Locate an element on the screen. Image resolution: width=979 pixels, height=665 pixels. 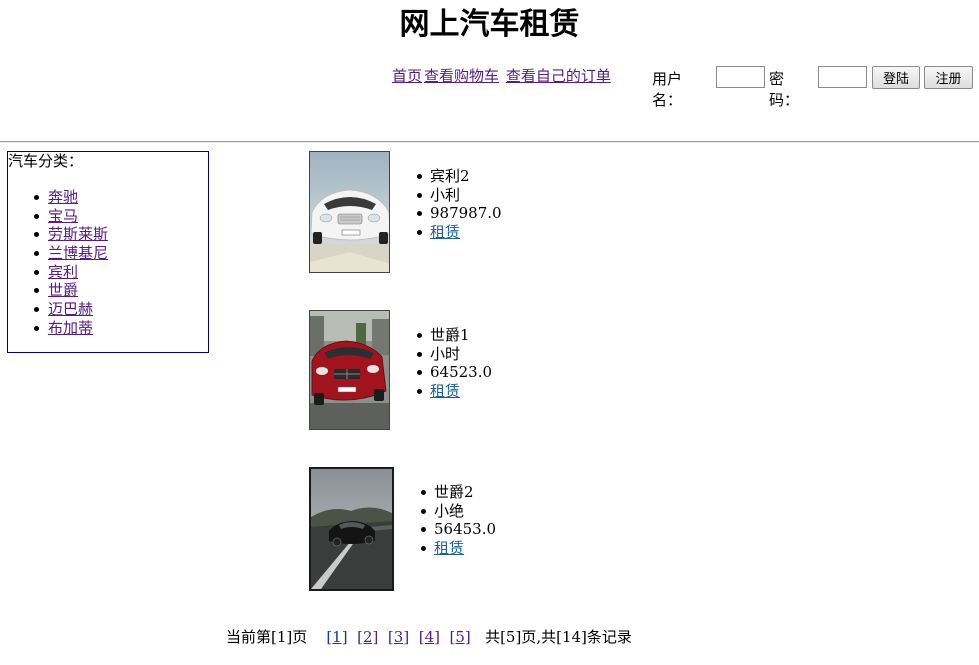
category-link-bentley: 宾利 is located at coordinates (63, 272).